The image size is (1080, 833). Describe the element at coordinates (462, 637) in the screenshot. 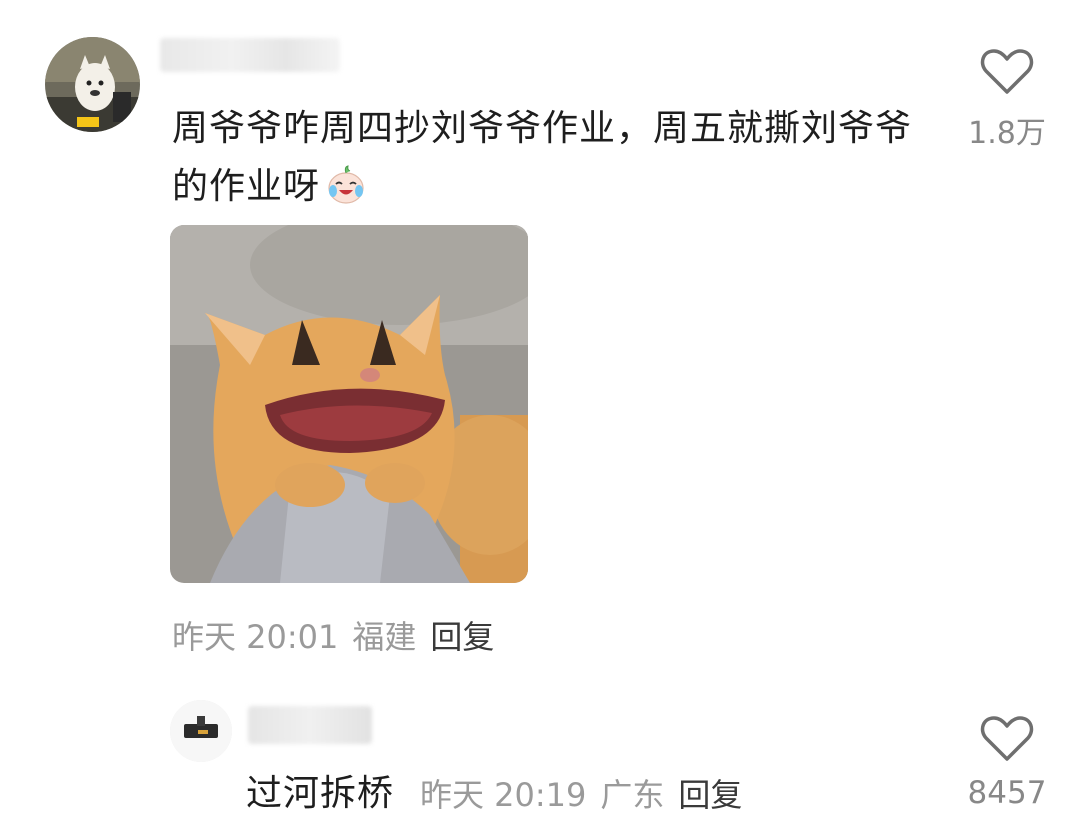

I see `reply-button: 回复` at that location.